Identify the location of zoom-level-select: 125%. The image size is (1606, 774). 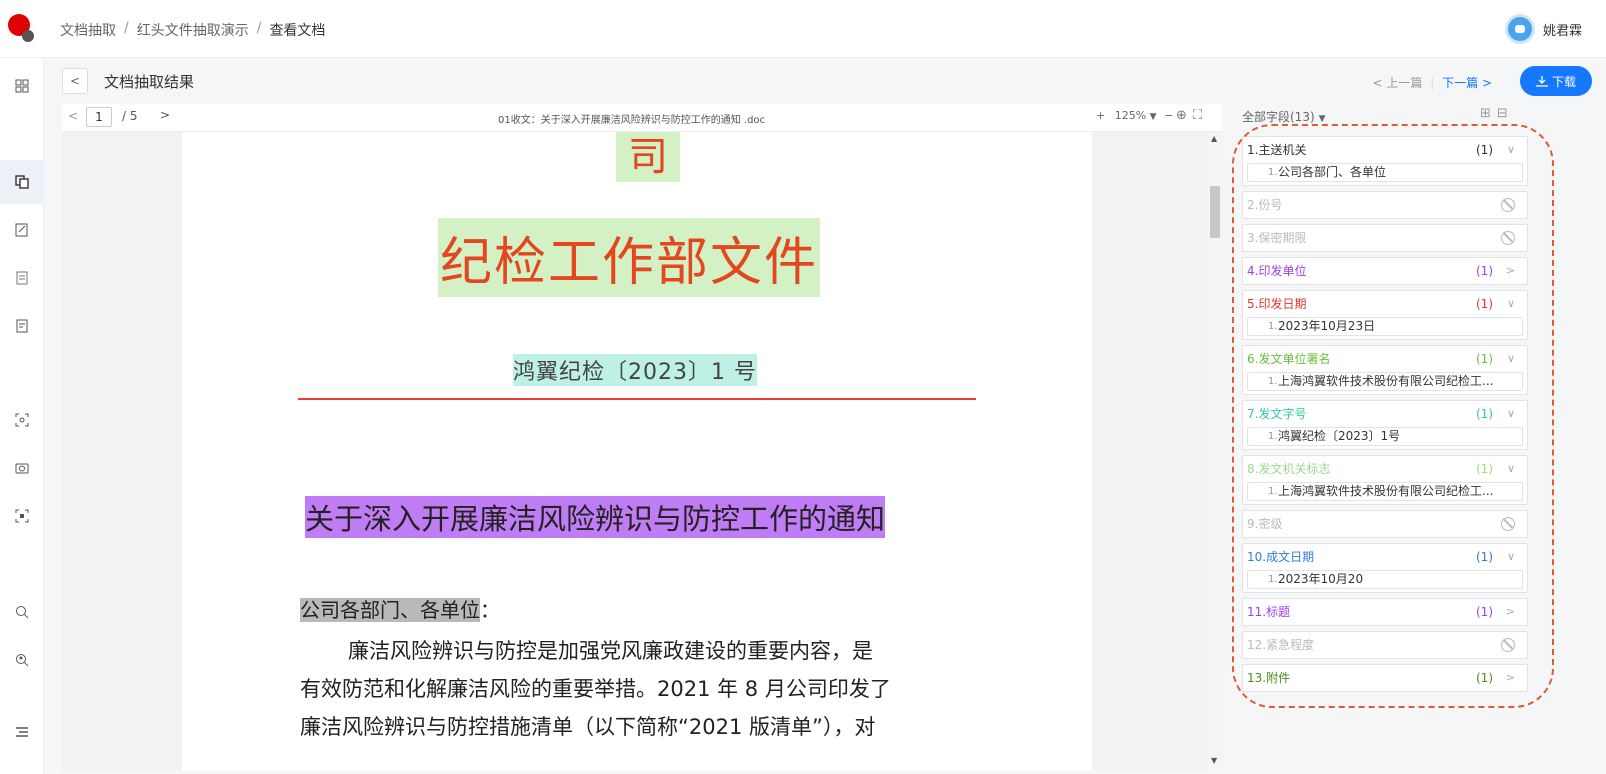
(1130, 115).